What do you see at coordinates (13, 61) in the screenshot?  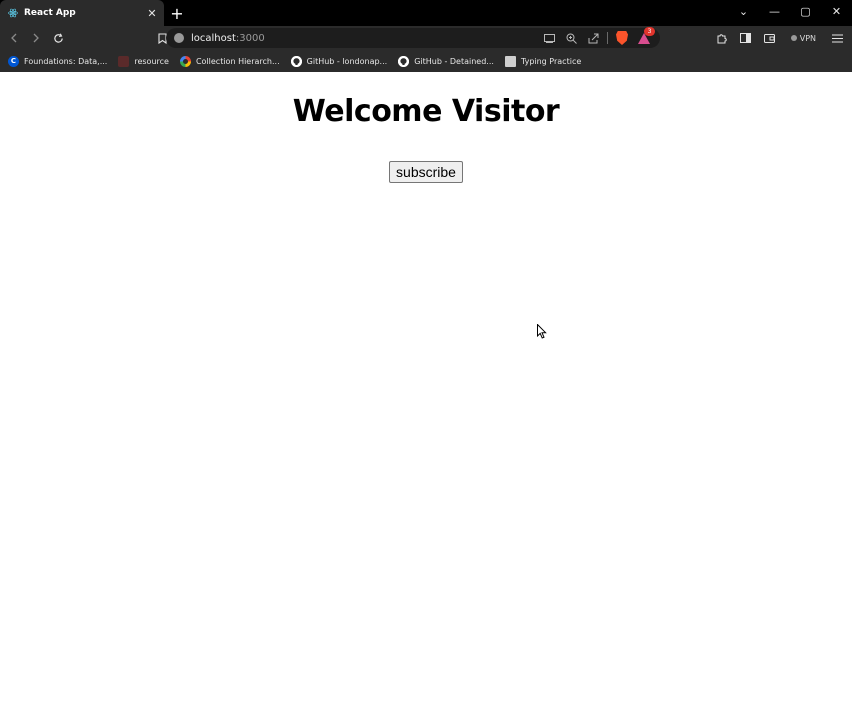 I see `coursera-icon: C` at bounding box center [13, 61].